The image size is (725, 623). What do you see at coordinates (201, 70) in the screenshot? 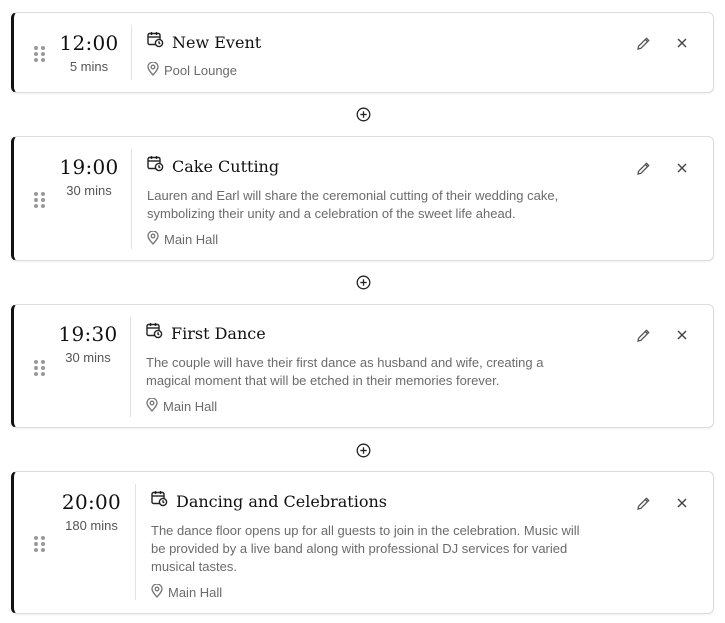
I see `location-label: Pool Lounge` at bounding box center [201, 70].